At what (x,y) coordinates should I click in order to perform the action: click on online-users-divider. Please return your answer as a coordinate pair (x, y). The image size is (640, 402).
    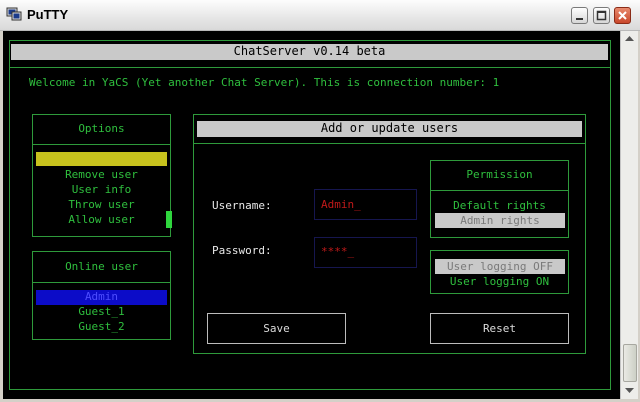
    Looking at the image, I should click on (101, 282).